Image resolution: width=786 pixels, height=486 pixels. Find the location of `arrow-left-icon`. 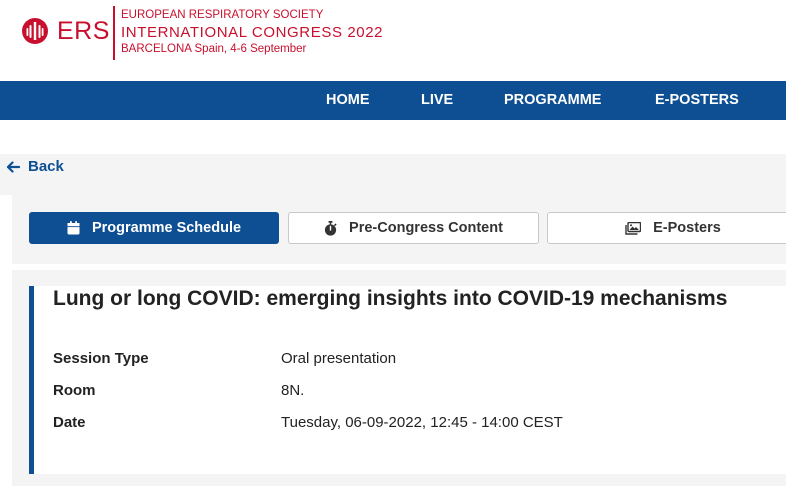

arrow-left-icon is located at coordinates (13, 167).